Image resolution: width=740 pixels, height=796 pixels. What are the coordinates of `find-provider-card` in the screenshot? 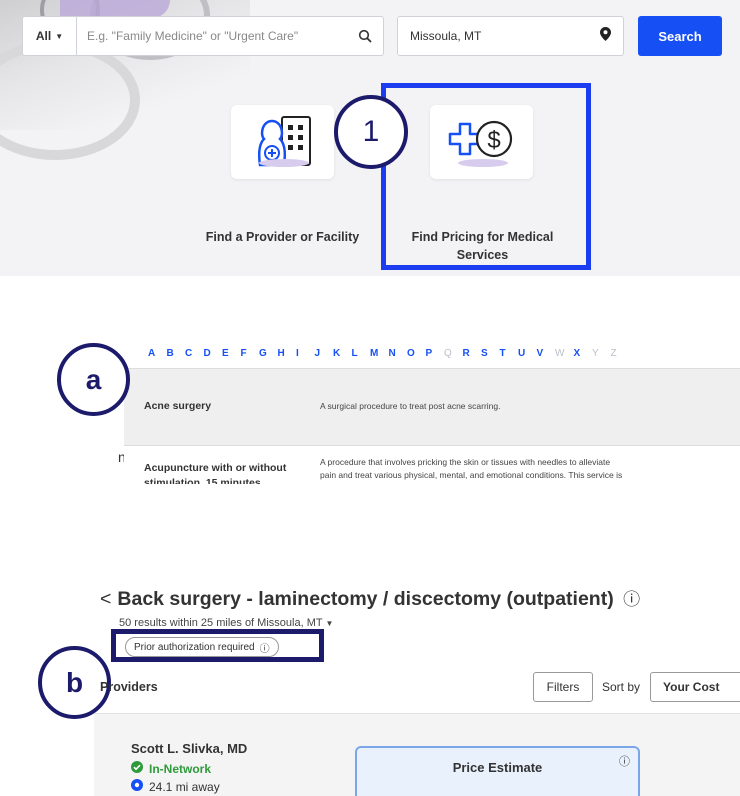 It's located at (282, 142).